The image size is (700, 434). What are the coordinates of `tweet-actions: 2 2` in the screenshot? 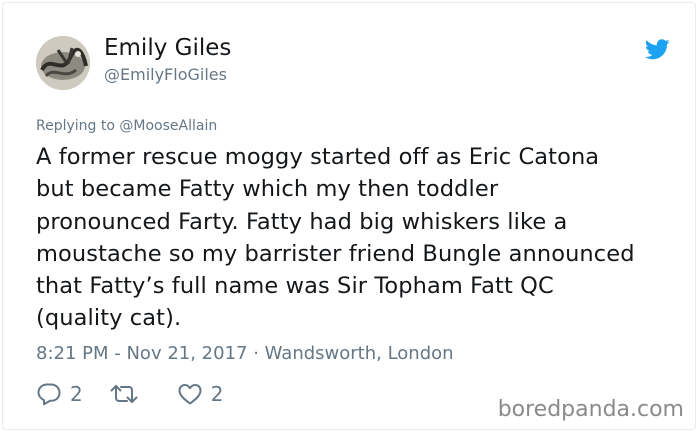 It's located at (129, 394).